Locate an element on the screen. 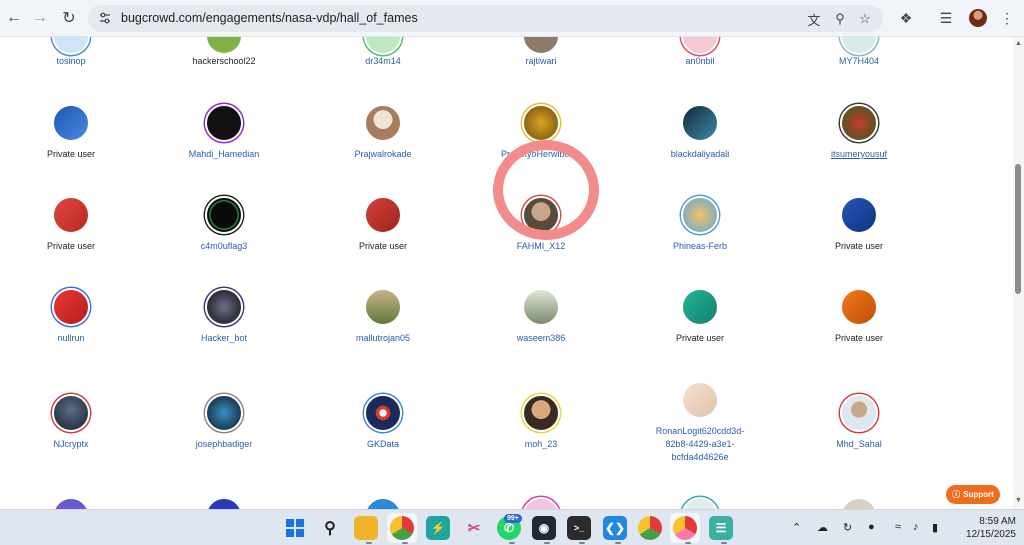 This screenshot has height=545, width=1024. app-dark-icon: ◉ is located at coordinates (544, 528).